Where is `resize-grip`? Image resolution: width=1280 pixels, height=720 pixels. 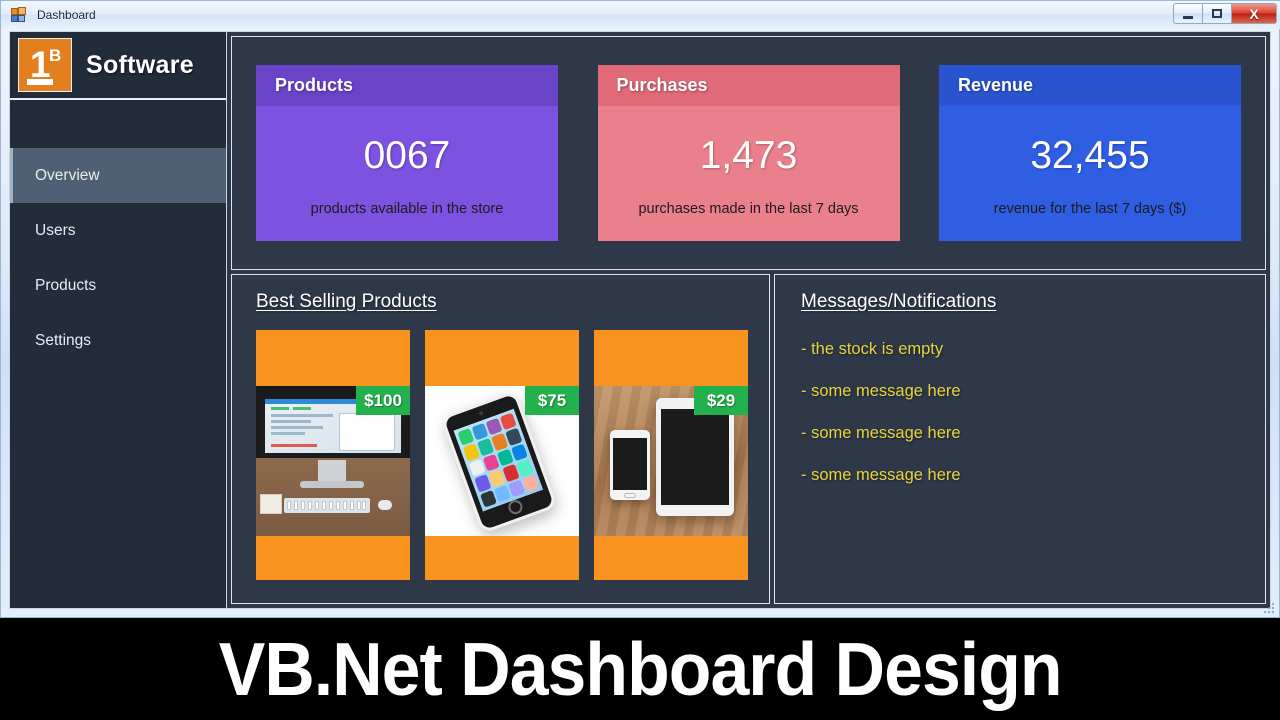 resize-grip is located at coordinates (1269, 608).